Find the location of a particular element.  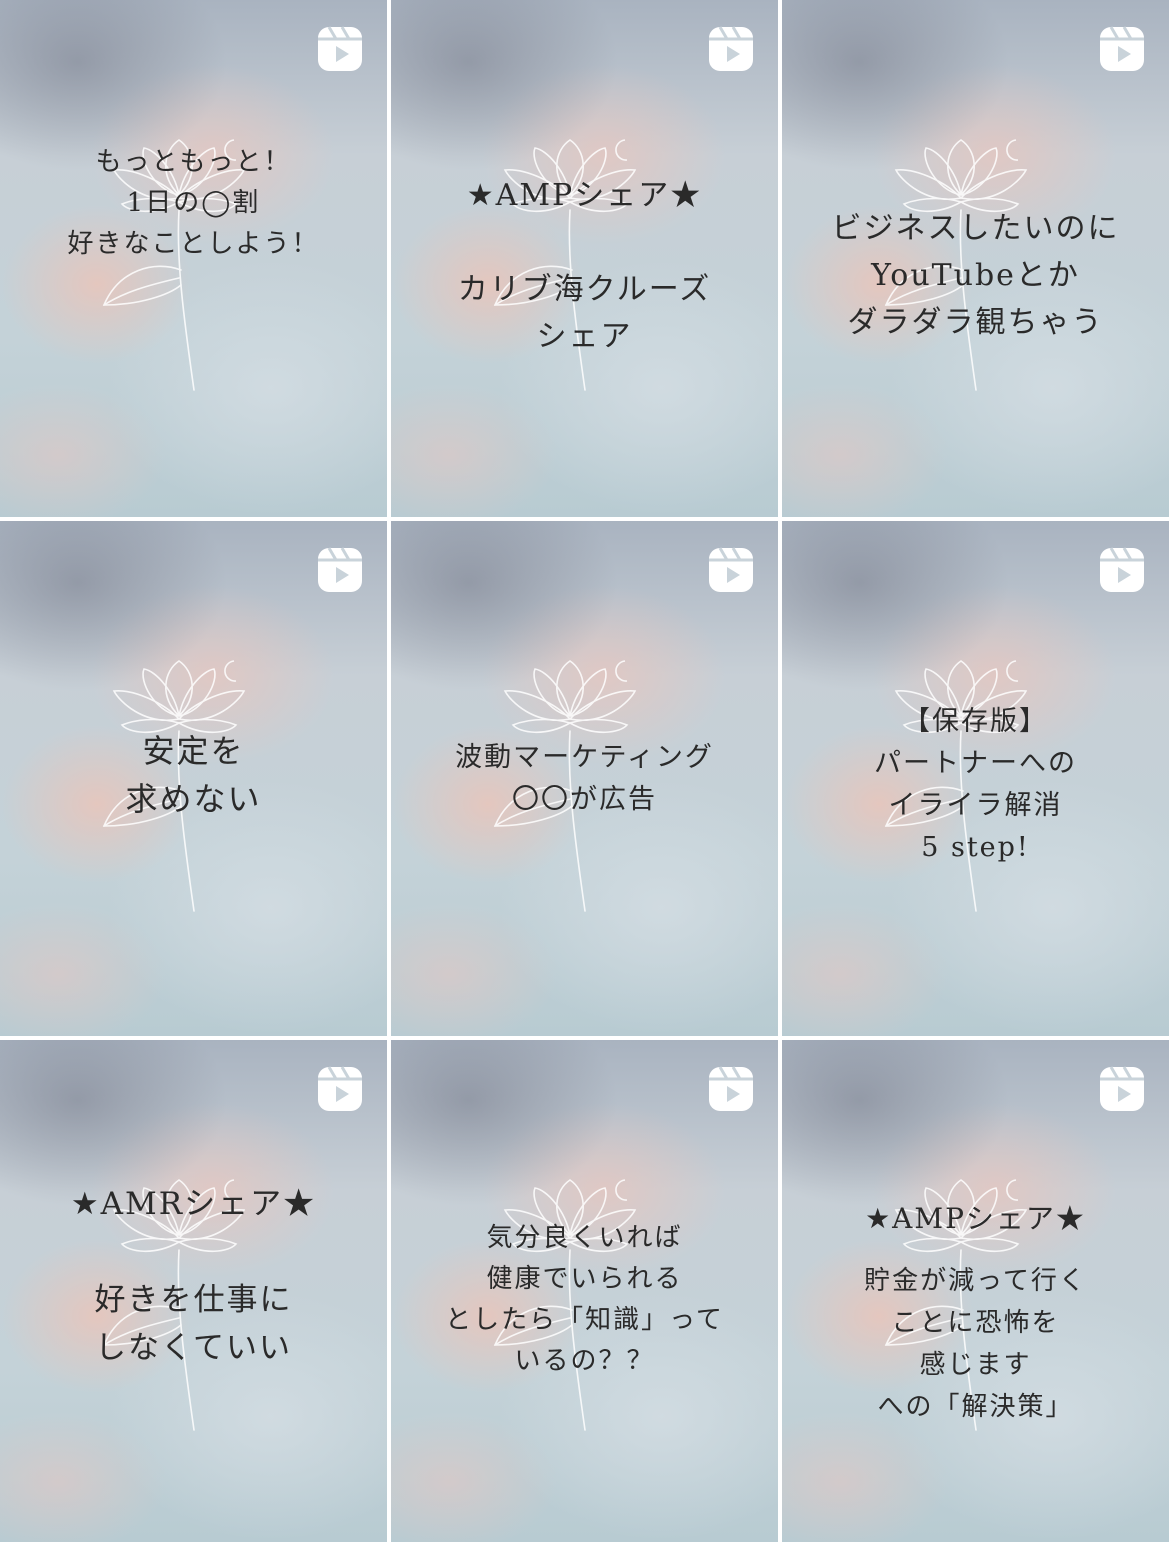

reel-caption: 波動マーケティング 〇〇が広告 is located at coordinates (584, 778).